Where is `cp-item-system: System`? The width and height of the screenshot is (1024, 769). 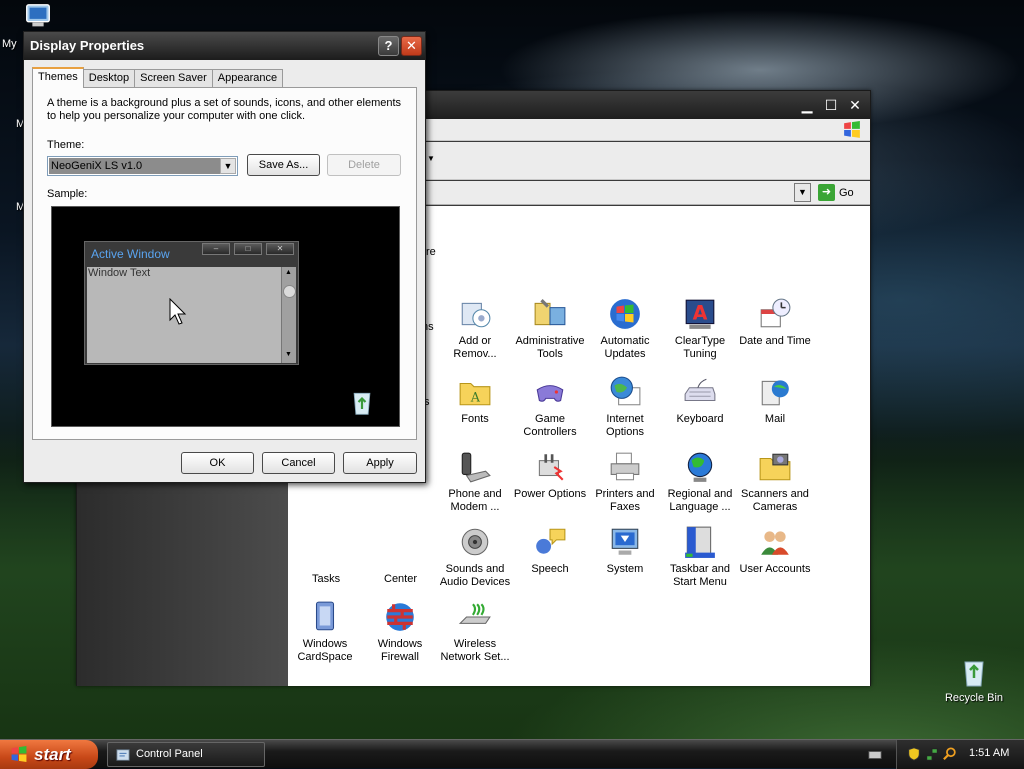 cp-item-system: System is located at coordinates (625, 550).